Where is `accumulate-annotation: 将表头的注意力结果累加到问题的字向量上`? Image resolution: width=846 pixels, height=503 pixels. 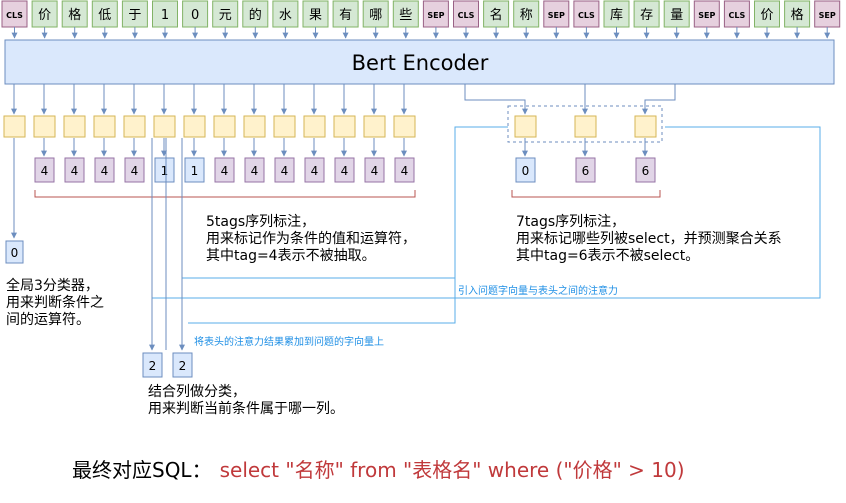
accumulate-annotation: 将表头的注意力结果累加到问题的字向量上 is located at coordinates (289, 342).